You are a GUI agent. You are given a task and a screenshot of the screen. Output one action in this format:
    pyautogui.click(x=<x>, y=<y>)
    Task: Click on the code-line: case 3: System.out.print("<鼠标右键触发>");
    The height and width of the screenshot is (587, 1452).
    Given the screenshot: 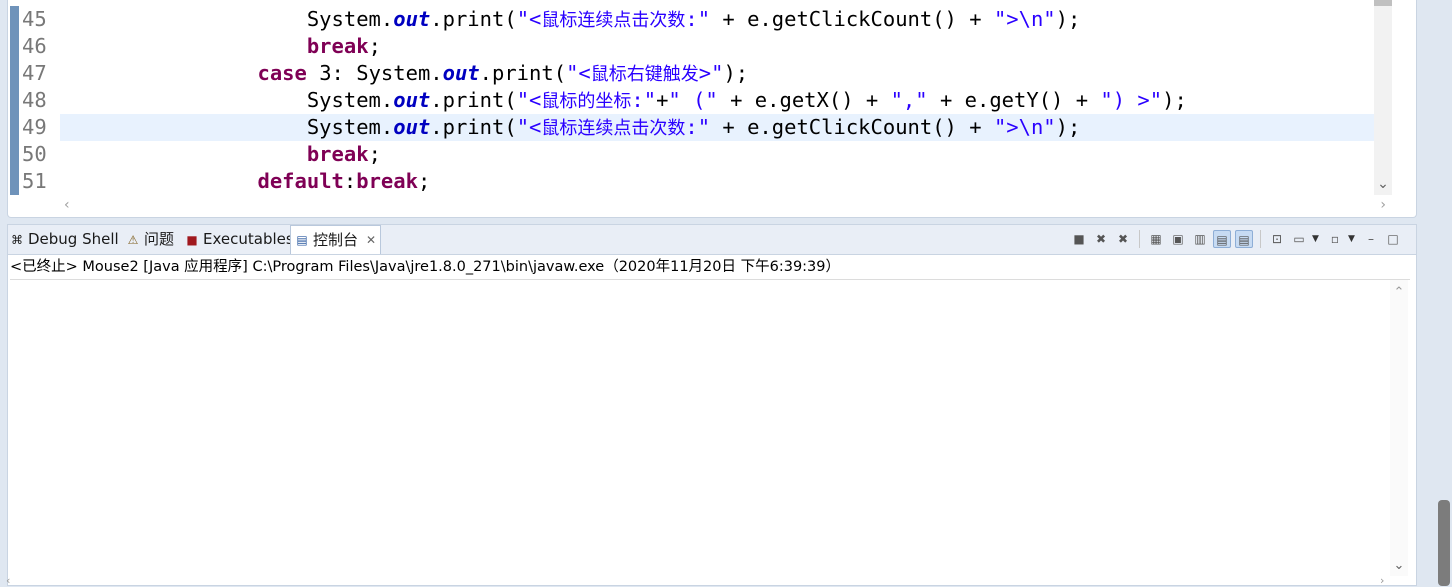 What is the action you would take?
    pyautogui.click(x=720, y=73)
    